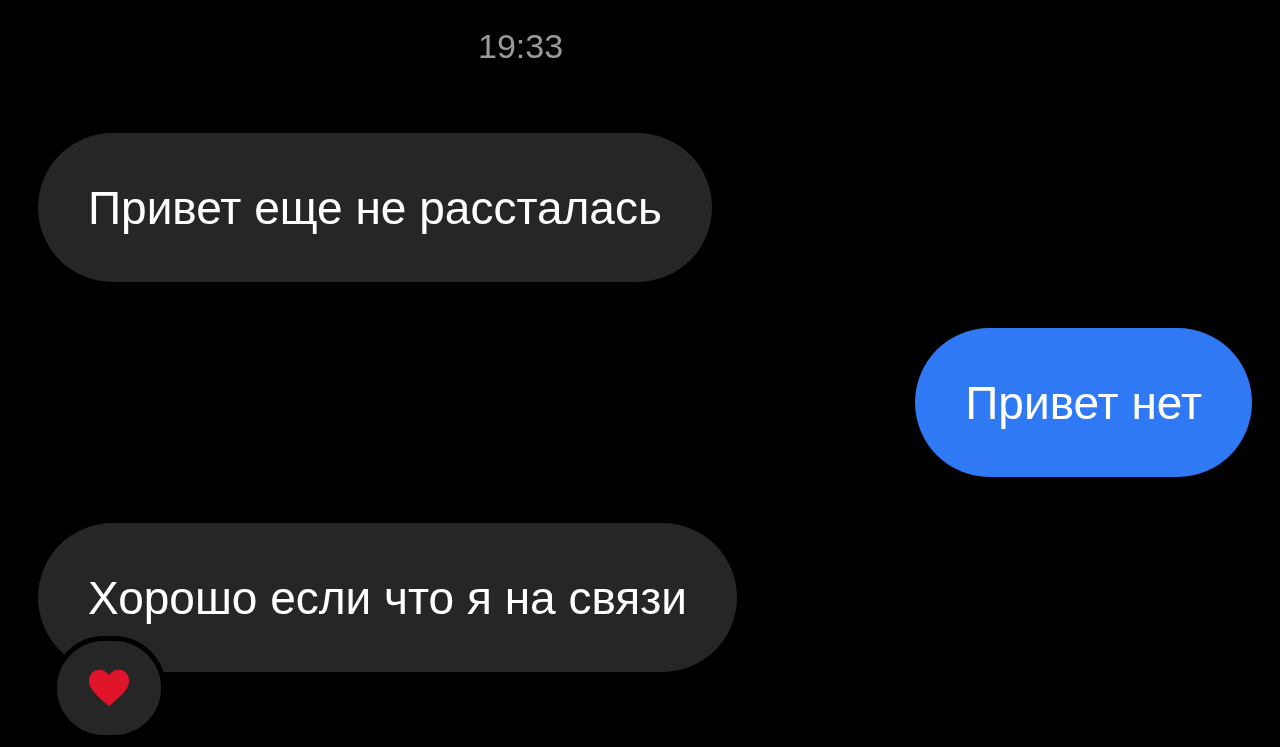  What do you see at coordinates (388, 598) in the screenshot?
I see `message-text: Хорошо если что я на связи` at bounding box center [388, 598].